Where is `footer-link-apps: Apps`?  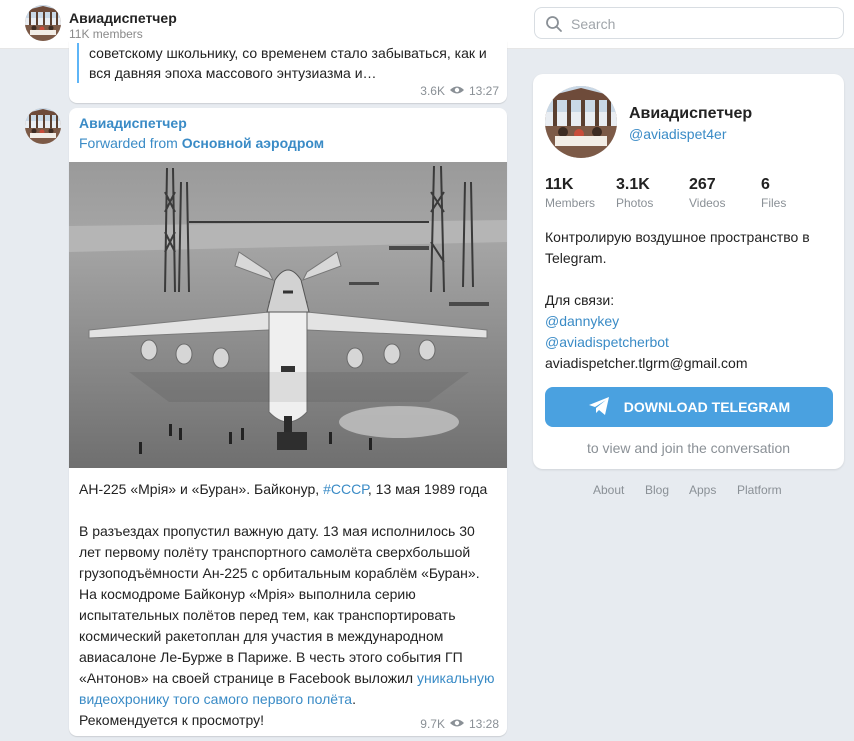
footer-link-apps: Apps is located at coordinates (702, 490).